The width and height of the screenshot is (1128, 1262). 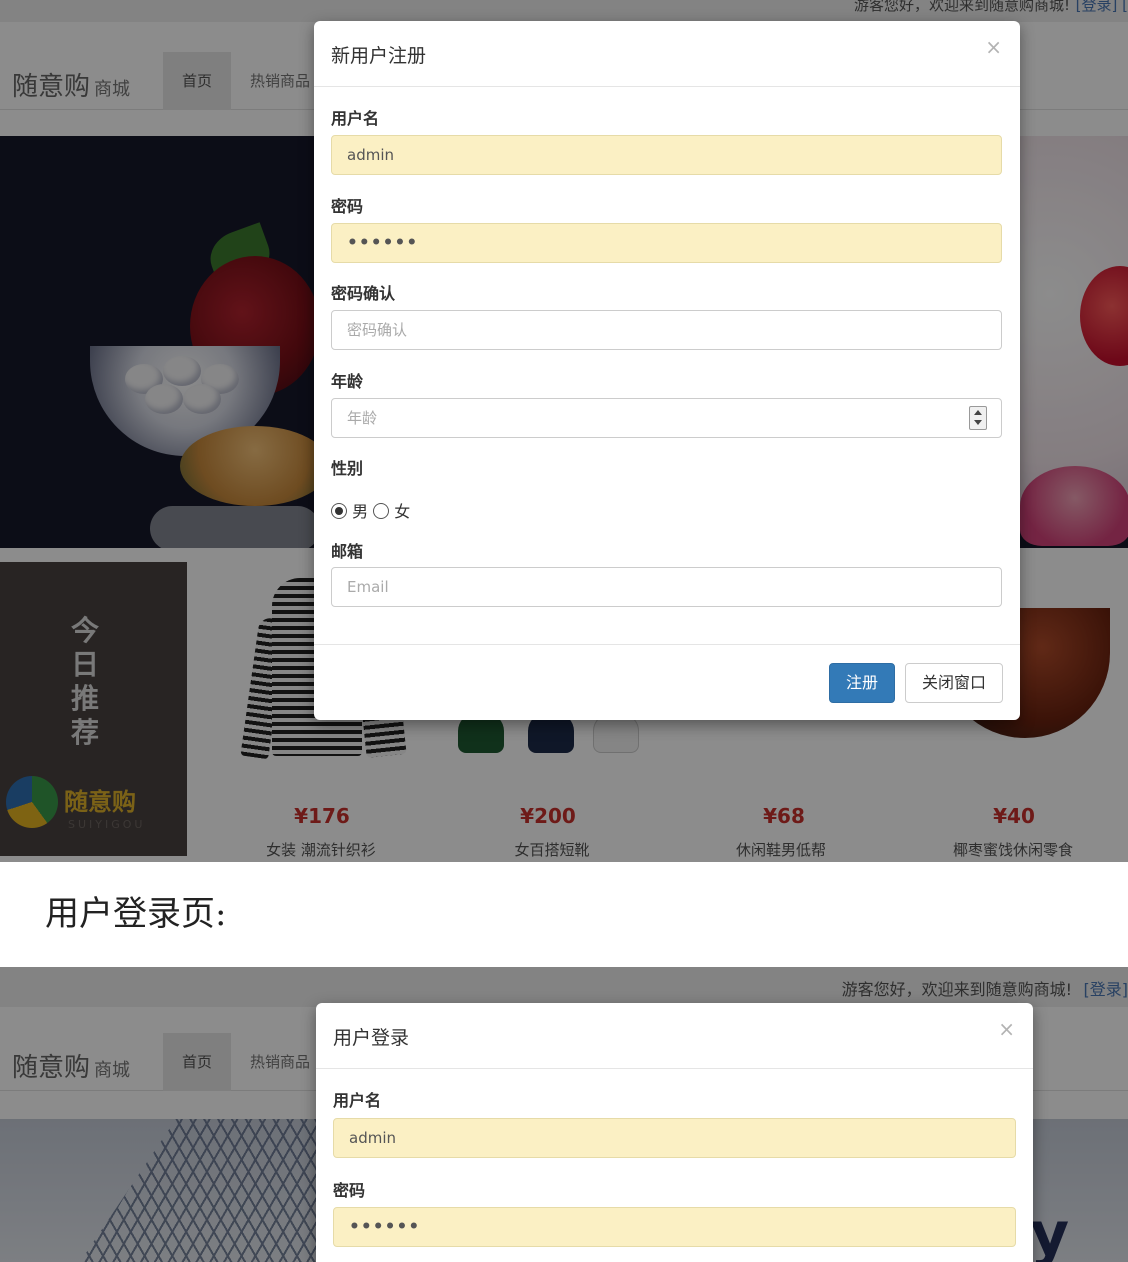 What do you see at coordinates (377, 330) in the screenshot?
I see `confirm-password-placeholder: 密码确认` at bounding box center [377, 330].